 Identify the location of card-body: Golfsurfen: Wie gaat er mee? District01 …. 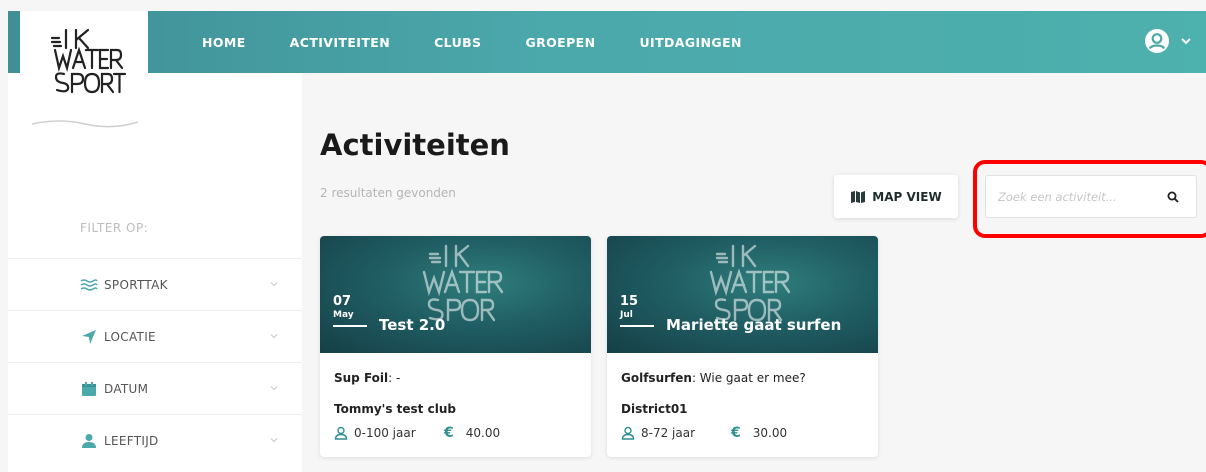
(742, 403).